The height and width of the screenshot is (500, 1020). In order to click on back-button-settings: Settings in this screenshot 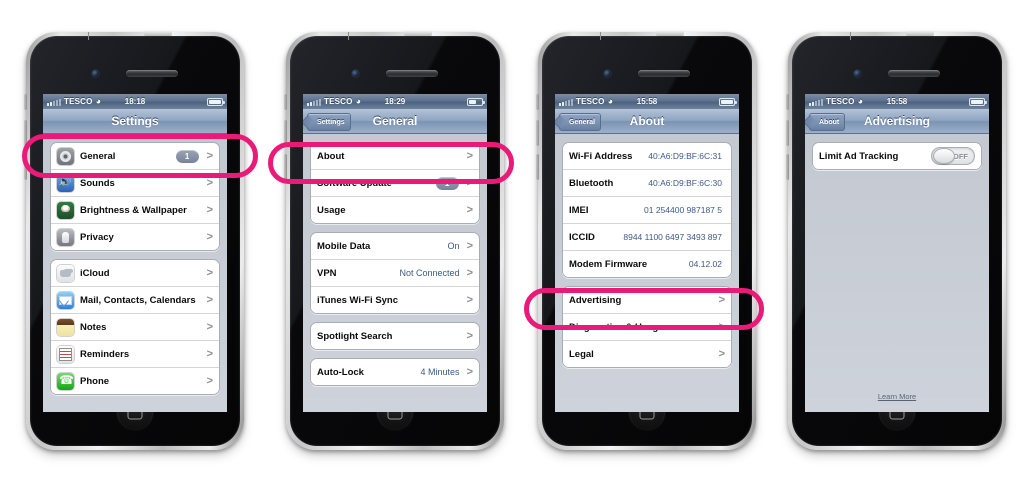, I will do `click(329, 122)`.